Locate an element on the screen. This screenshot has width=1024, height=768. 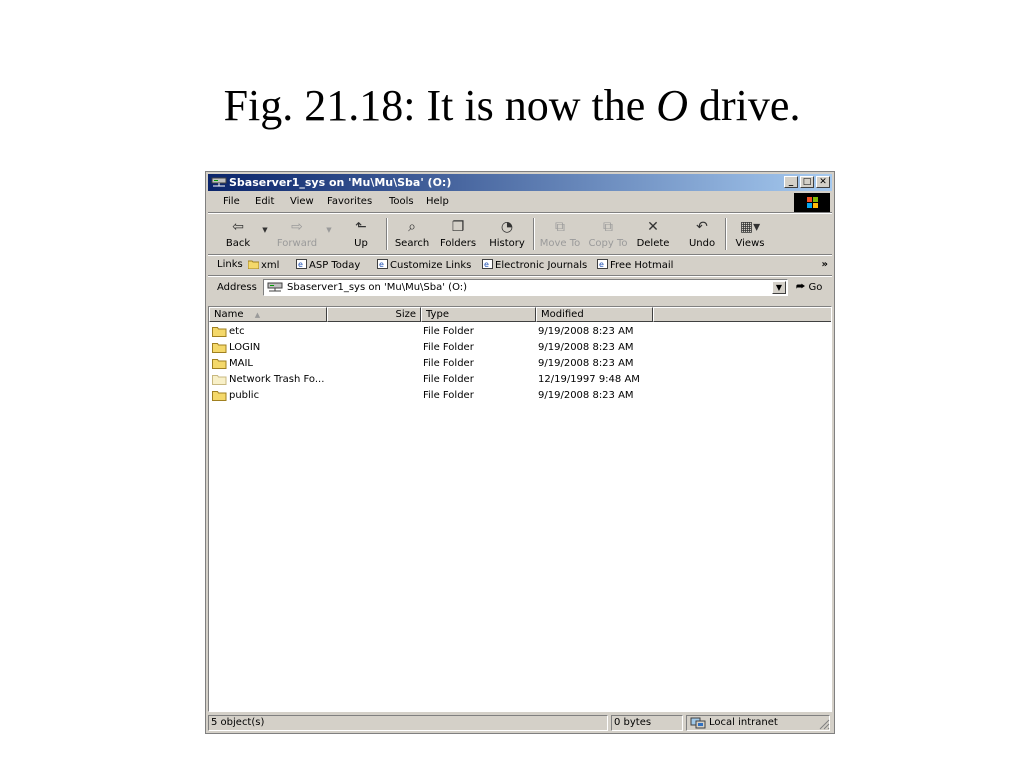
delete-button: ✕ Delete is located at coordinates (653, 234).